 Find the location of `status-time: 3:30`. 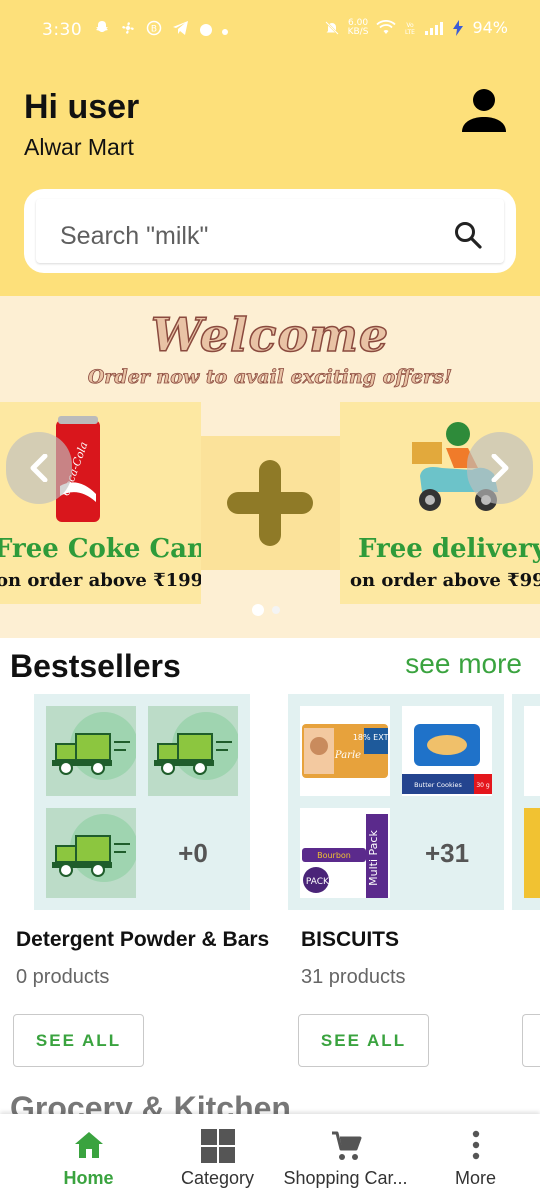

status-time: 3:30 is located at coordinates (62, 30).